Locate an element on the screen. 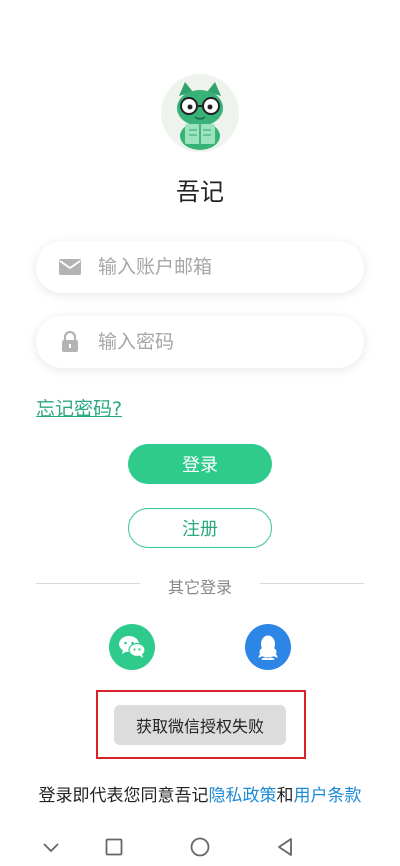  qq-login-button is located at coordinates (268, 647).